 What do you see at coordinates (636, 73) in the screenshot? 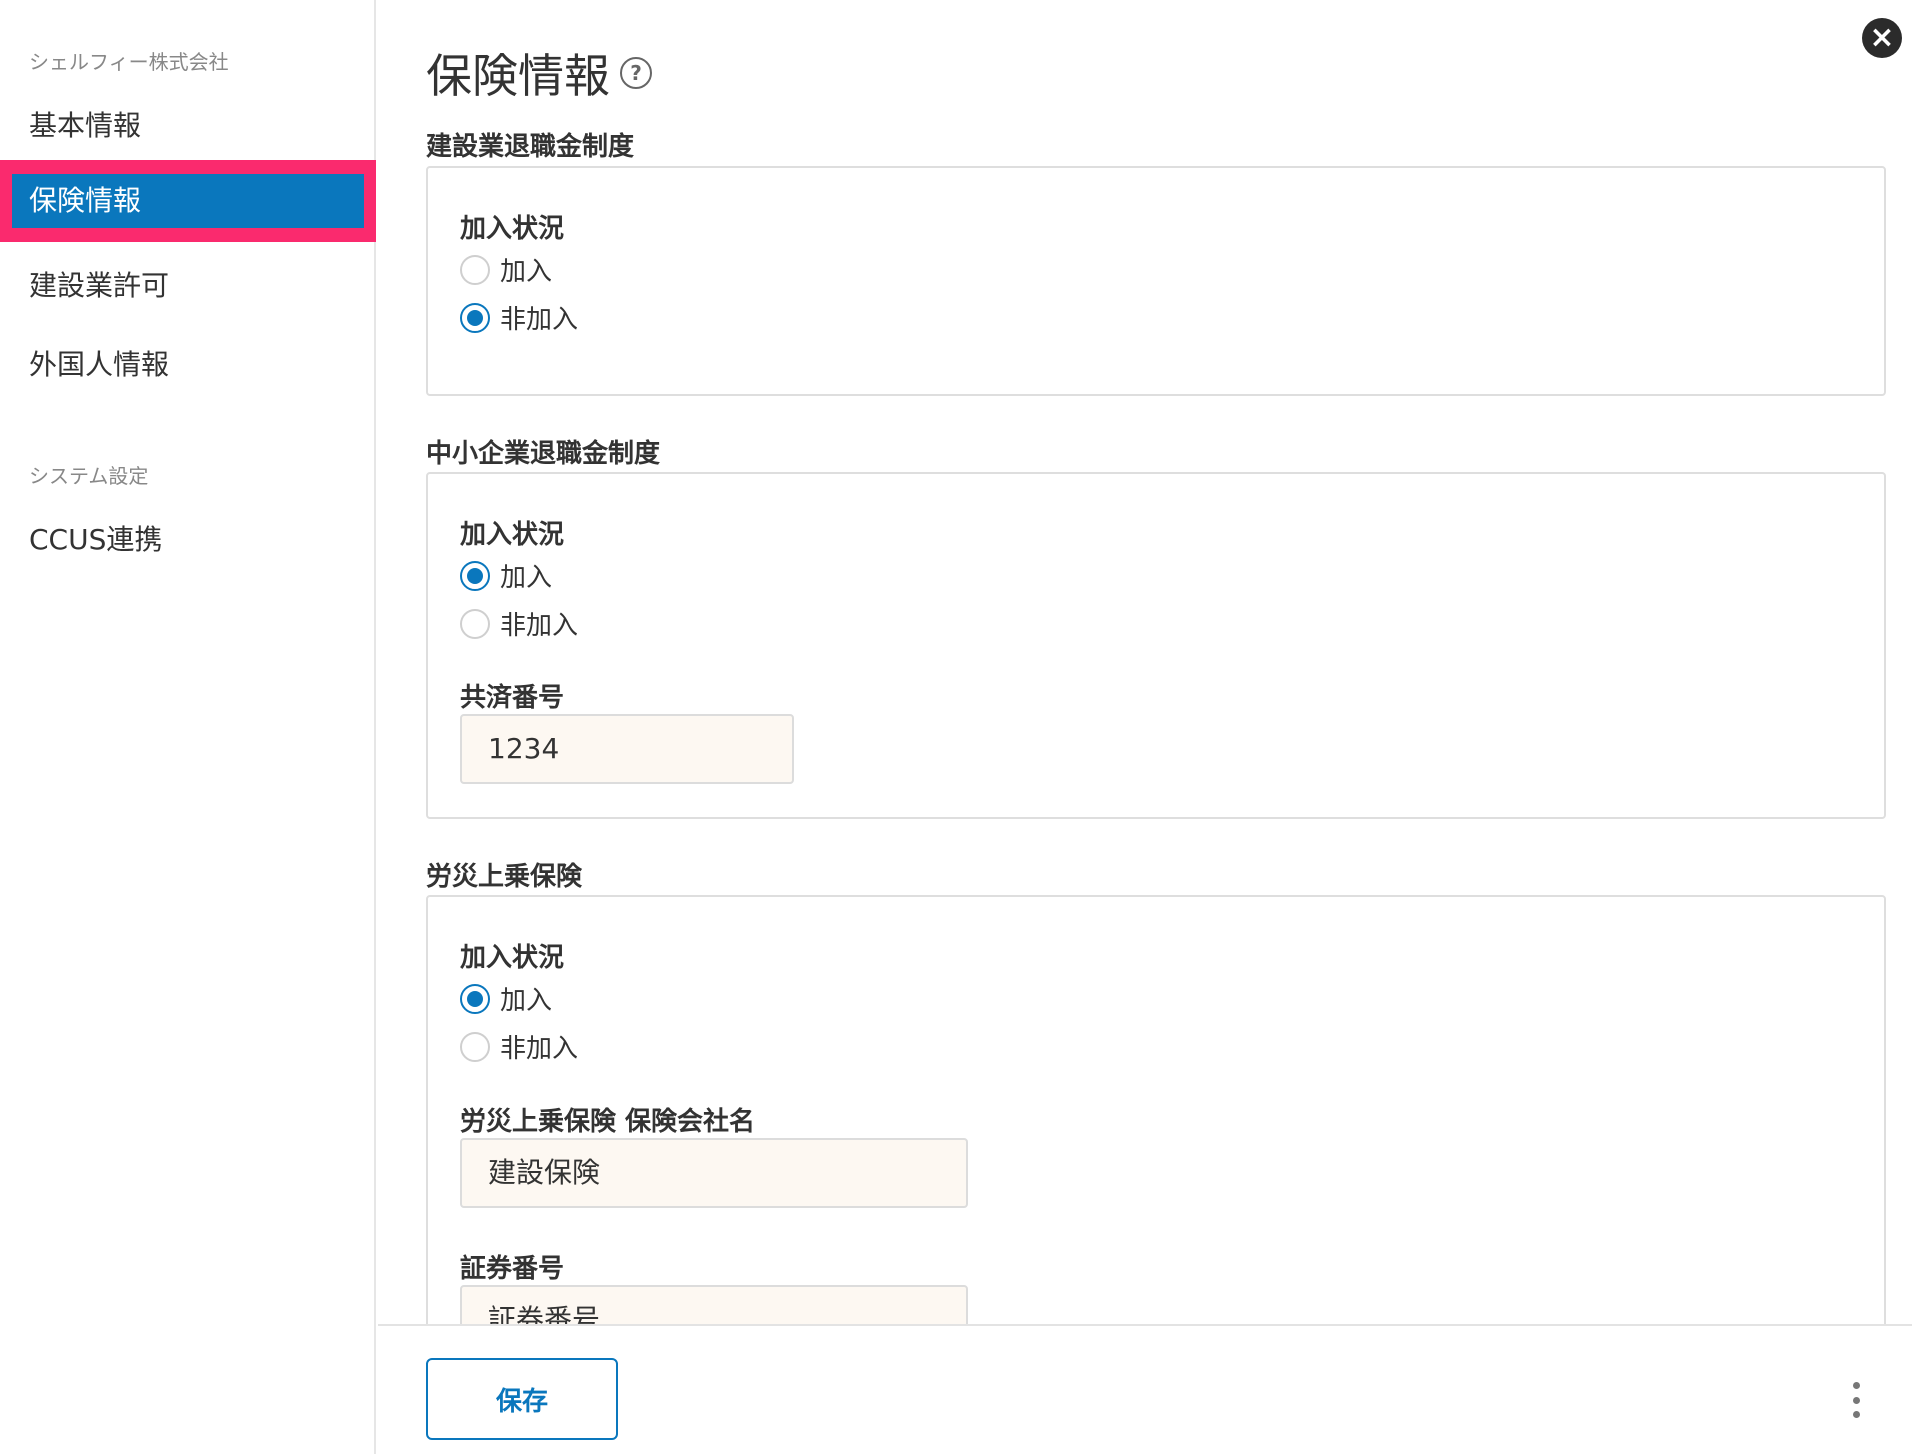
I see `help-icon: ?` at bounding box center [636, 73].